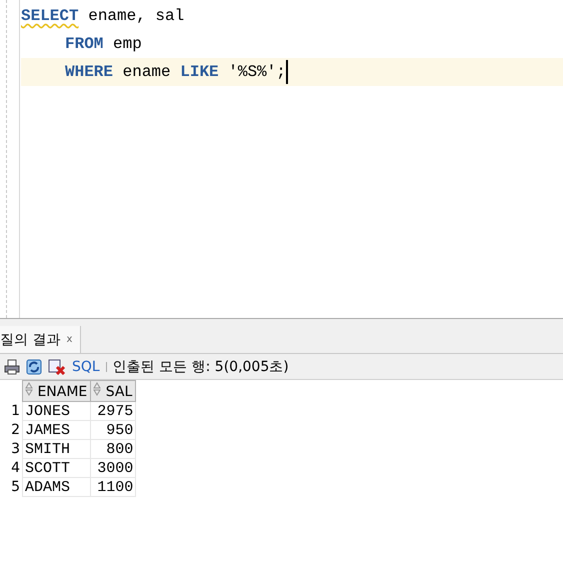 This screenshot has height=585, width=563. Describe the element at coordinates (56, 487) in the screenshot. I see `table-cell: ADAMS` at that location.